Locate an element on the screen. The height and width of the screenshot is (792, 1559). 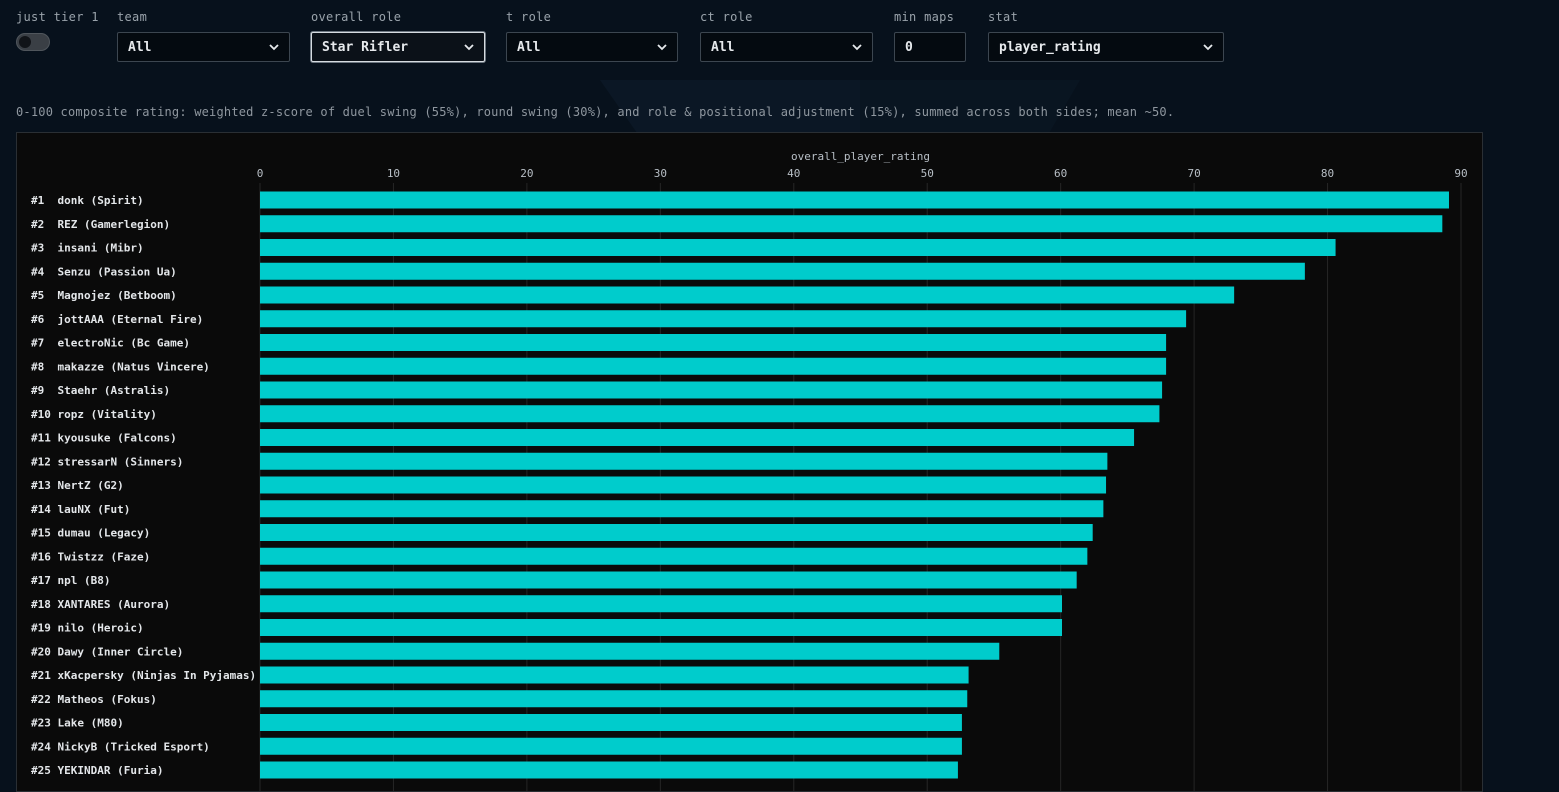
y-tick-label: #24 NickyB (Tricked Esport) is located at coordinates (120, 746).